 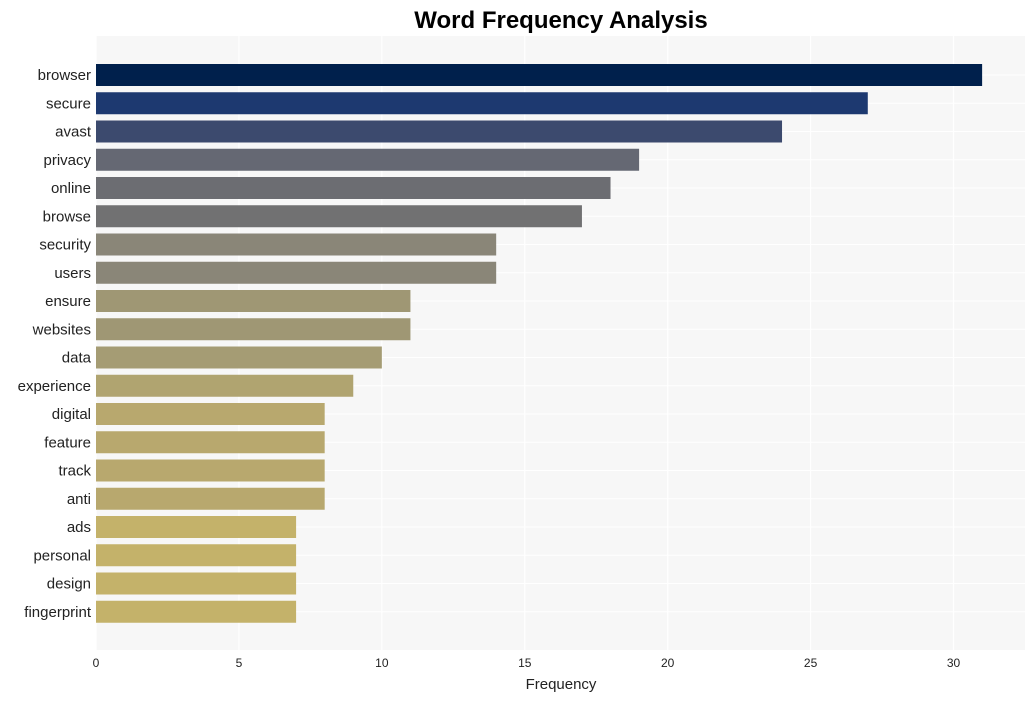 I want to click on y-label-design: design, so click(x=69, y=584).